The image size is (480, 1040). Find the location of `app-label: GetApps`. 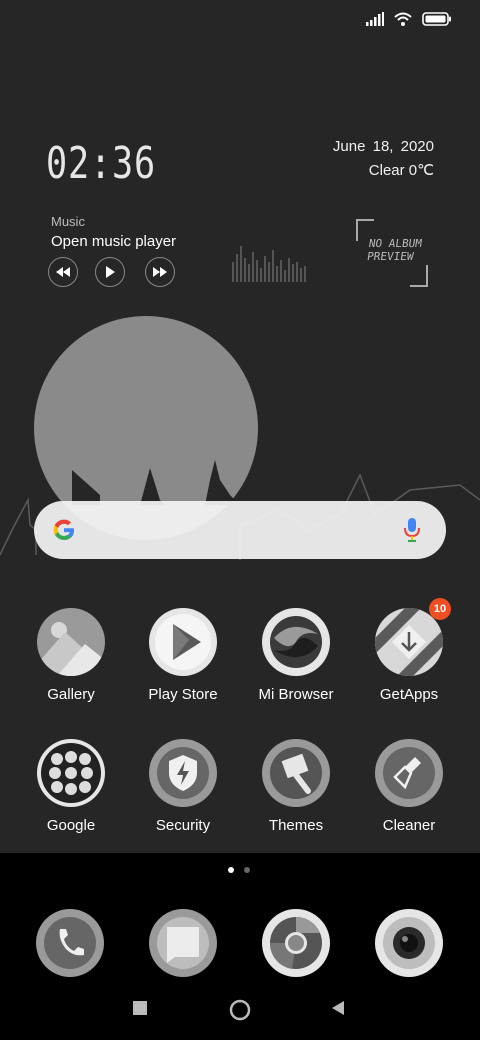

app-label: GetApps is located at coordinates (409, 694).